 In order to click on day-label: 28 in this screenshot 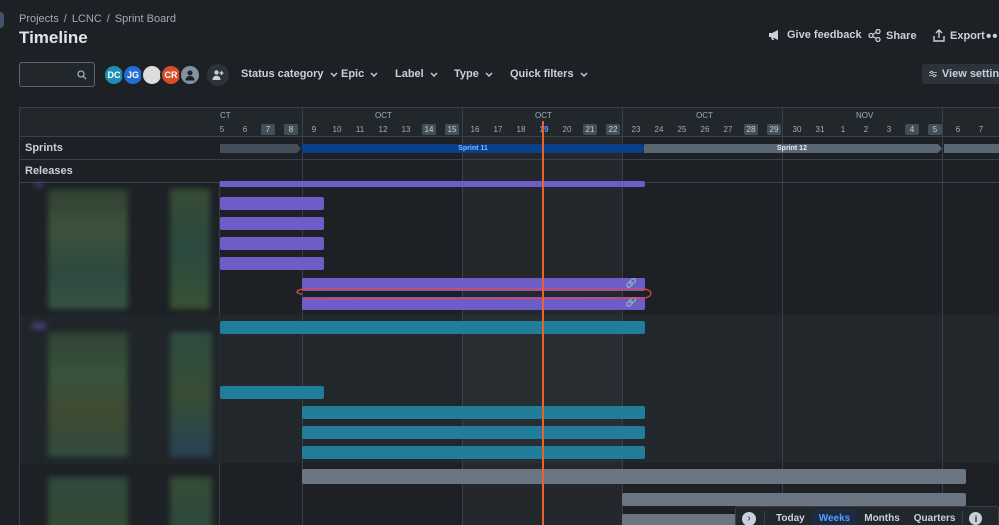, I will do `click(751, 129)`.